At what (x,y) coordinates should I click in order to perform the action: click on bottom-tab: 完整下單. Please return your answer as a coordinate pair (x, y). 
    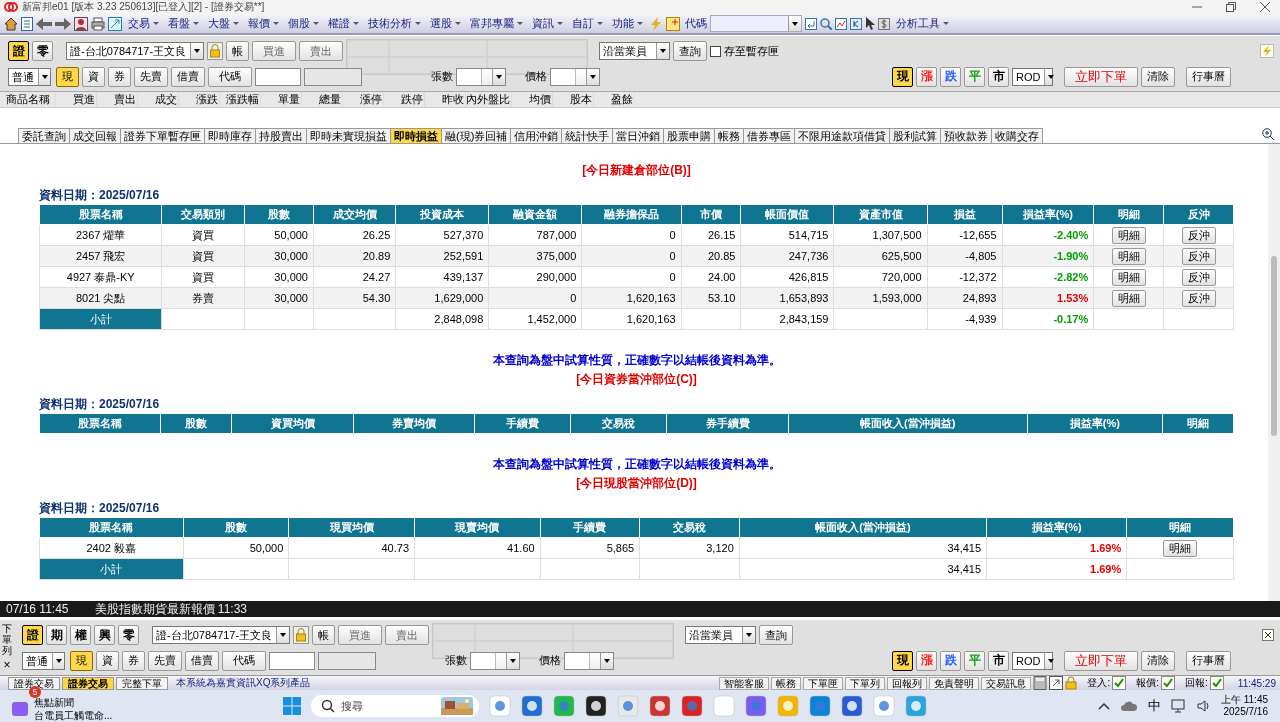
    Looking at the image, I should click on (142, 683).